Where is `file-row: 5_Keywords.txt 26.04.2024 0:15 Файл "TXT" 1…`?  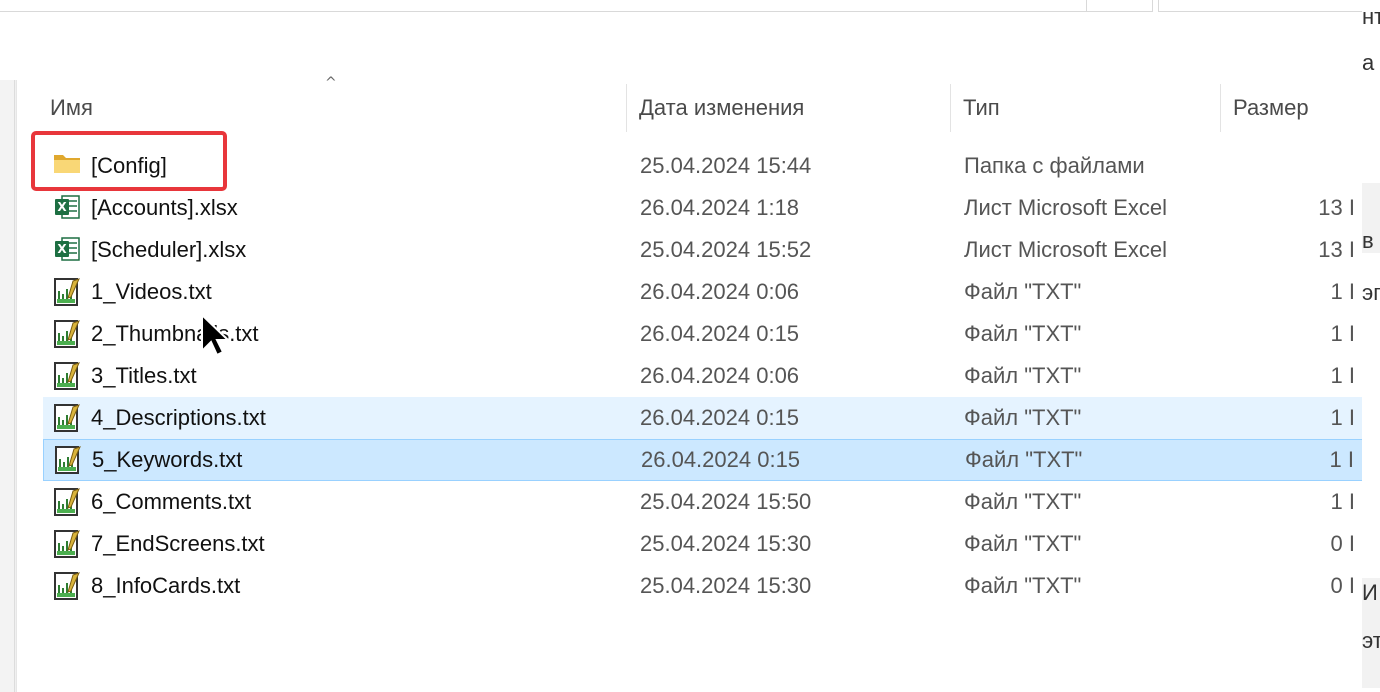
file-row: 5_Keywords.txt 26.04.2024 0:15 Файл "TXT" 1… is located at coordinates (703, 460).